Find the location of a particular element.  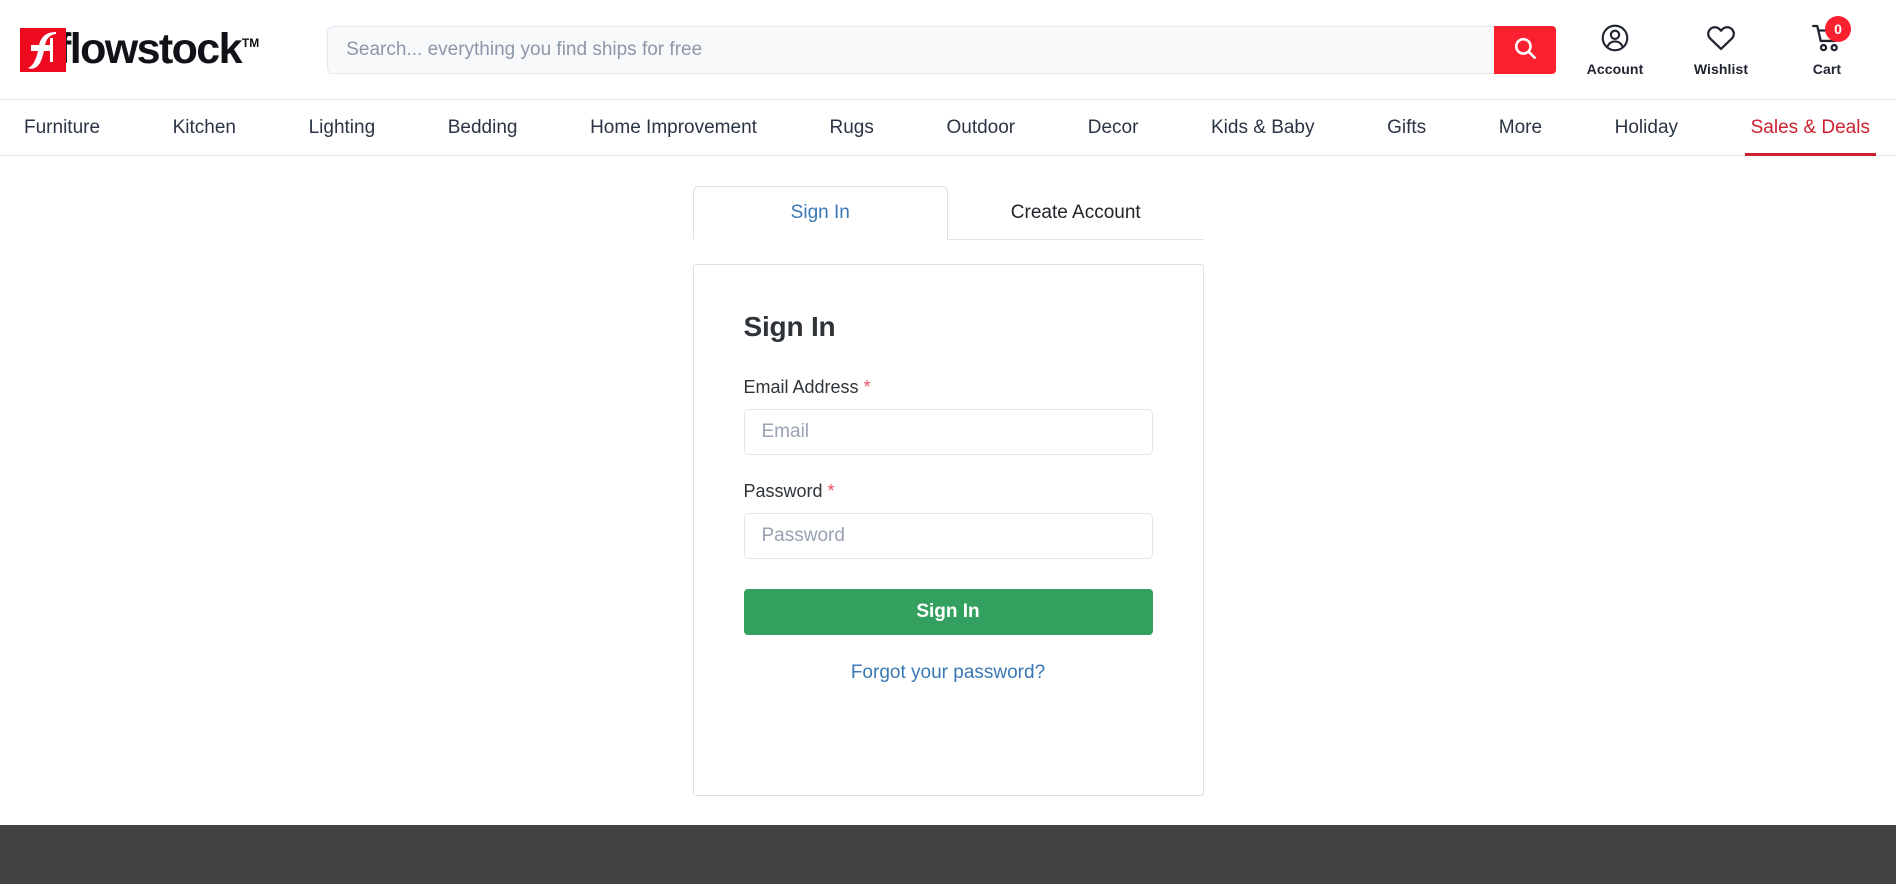

flowstock-f-logomark-icon is located at coordinates (43, 49).